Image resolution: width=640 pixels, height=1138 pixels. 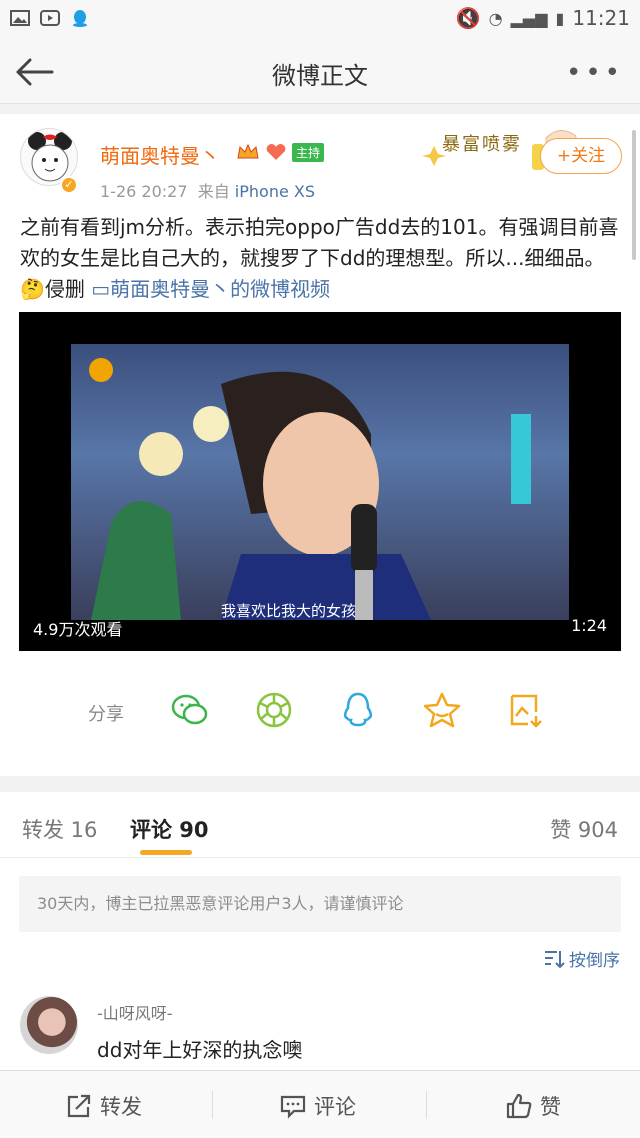 I want to click on signal-icon: ▂▄▆, so click(x=529, y=18).